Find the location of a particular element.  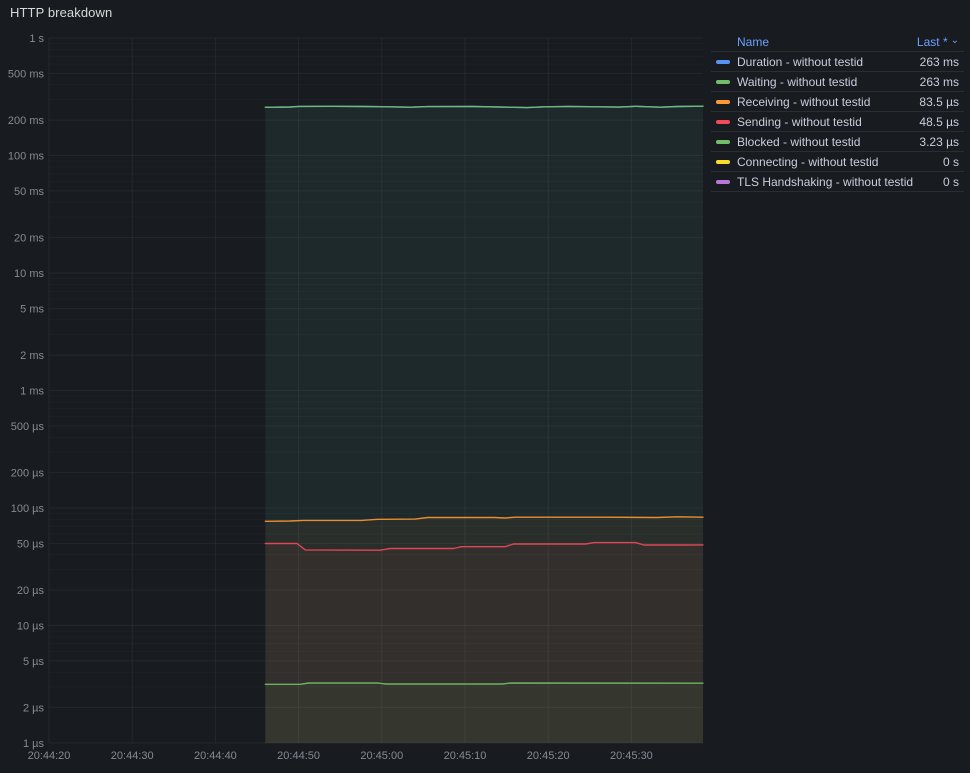

series-label: Connecting - without testid is located at coordinates (807, 162).